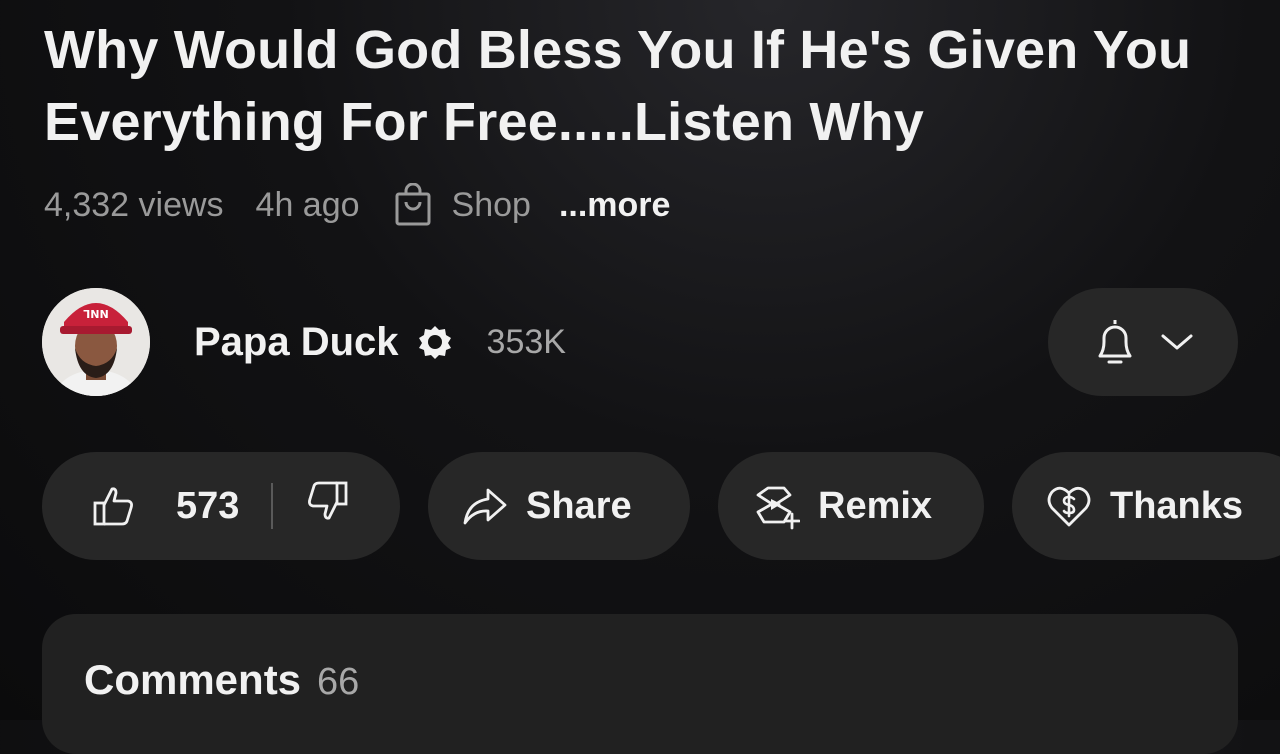 This screenshot has height=754, width=1280. What do you see at coordinates (491, 204) in the screenshot?
I see `shop-label: Shop` at bounding box center [491, 204].